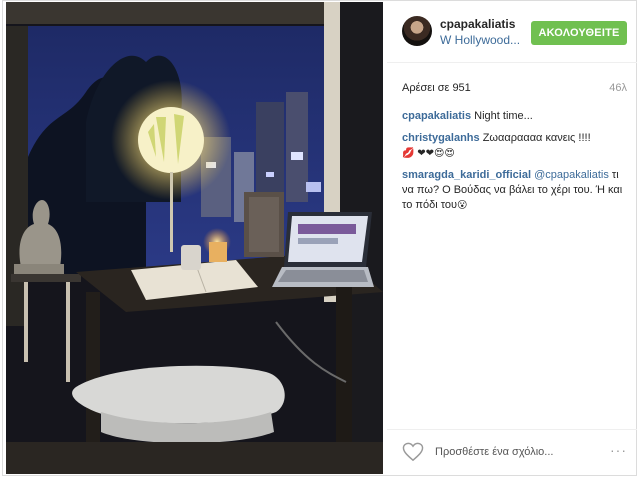 This screenshot has height=480, width=639. What do you see at coordinates (466, 175) in the screenshot?
I see `comment-username: smaragda_karidi_official` at bounding box center [466, 175].